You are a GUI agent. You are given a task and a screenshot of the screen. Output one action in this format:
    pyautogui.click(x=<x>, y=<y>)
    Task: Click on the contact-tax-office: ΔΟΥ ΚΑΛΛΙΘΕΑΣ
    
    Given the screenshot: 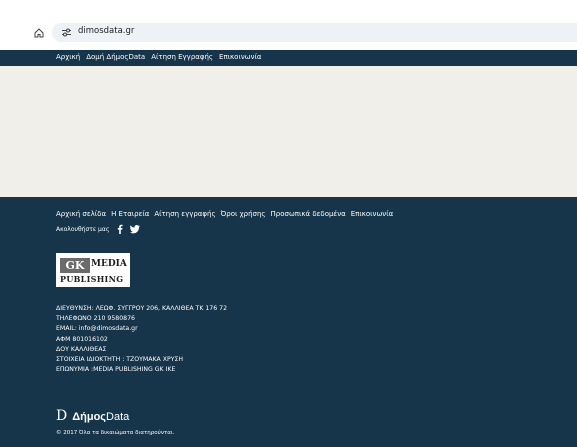 What is the action you would take?
    pyautogui.click(x=81, y=349)
    